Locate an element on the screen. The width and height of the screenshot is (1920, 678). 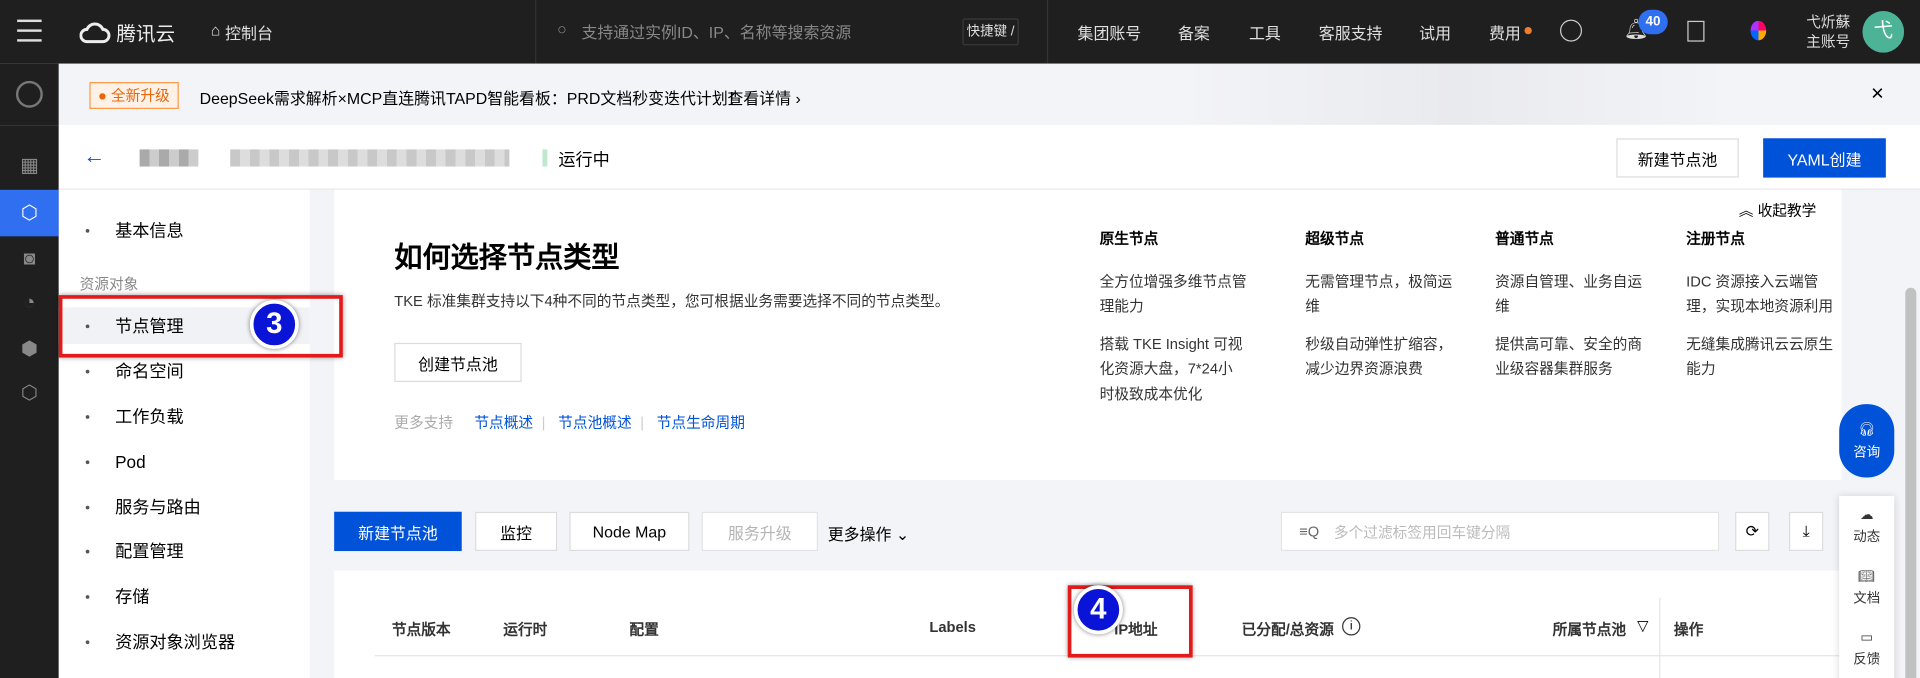
book-icon: 📖︎ is located at coordinates (1867, 577).